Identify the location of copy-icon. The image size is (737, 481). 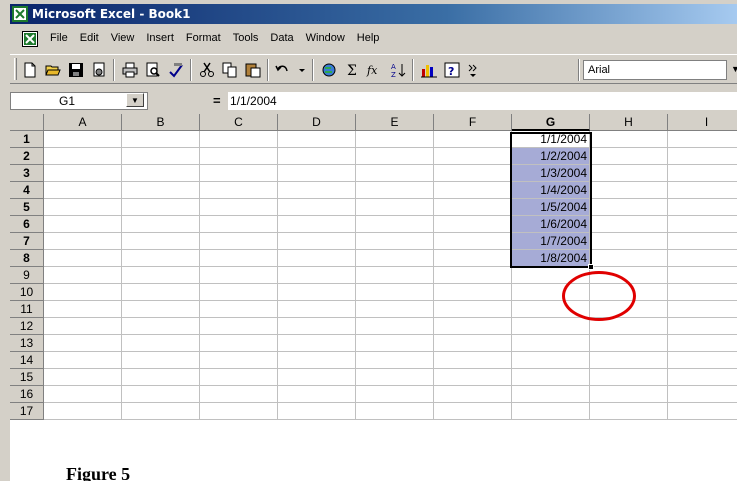
(230, 70).